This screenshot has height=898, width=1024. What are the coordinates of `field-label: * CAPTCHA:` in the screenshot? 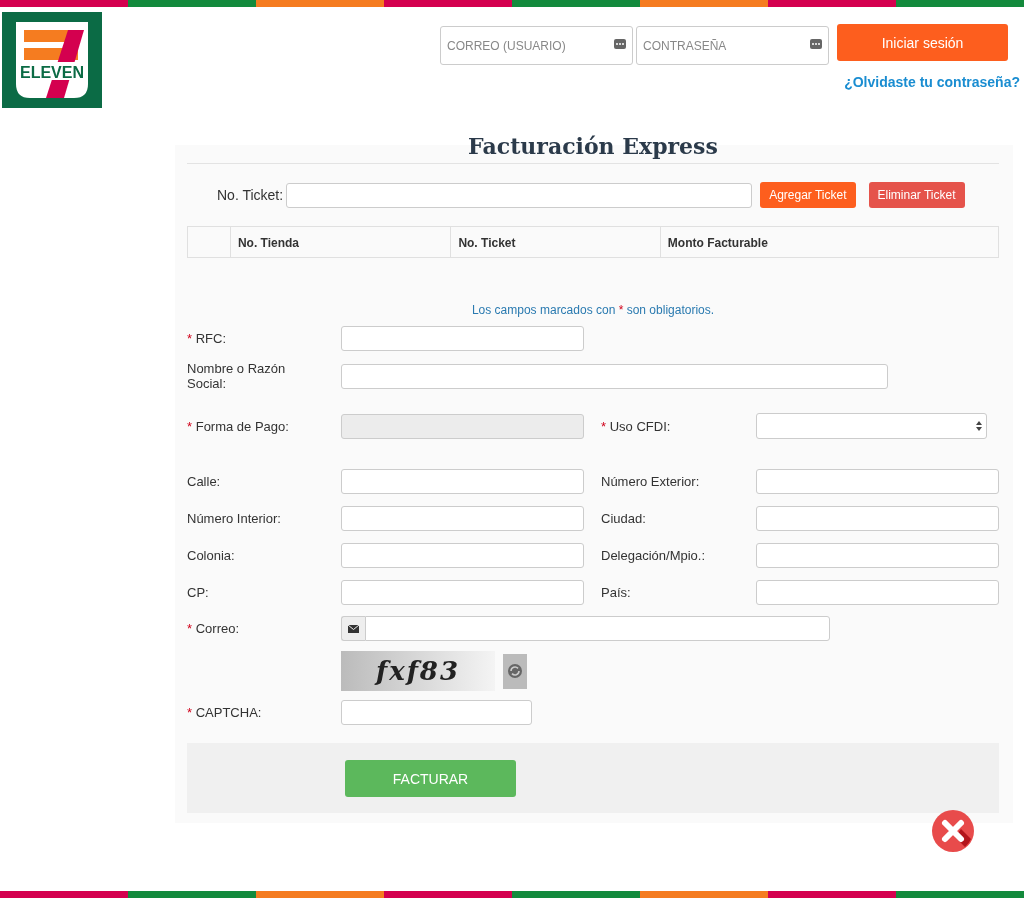 It's located at (225, 712).